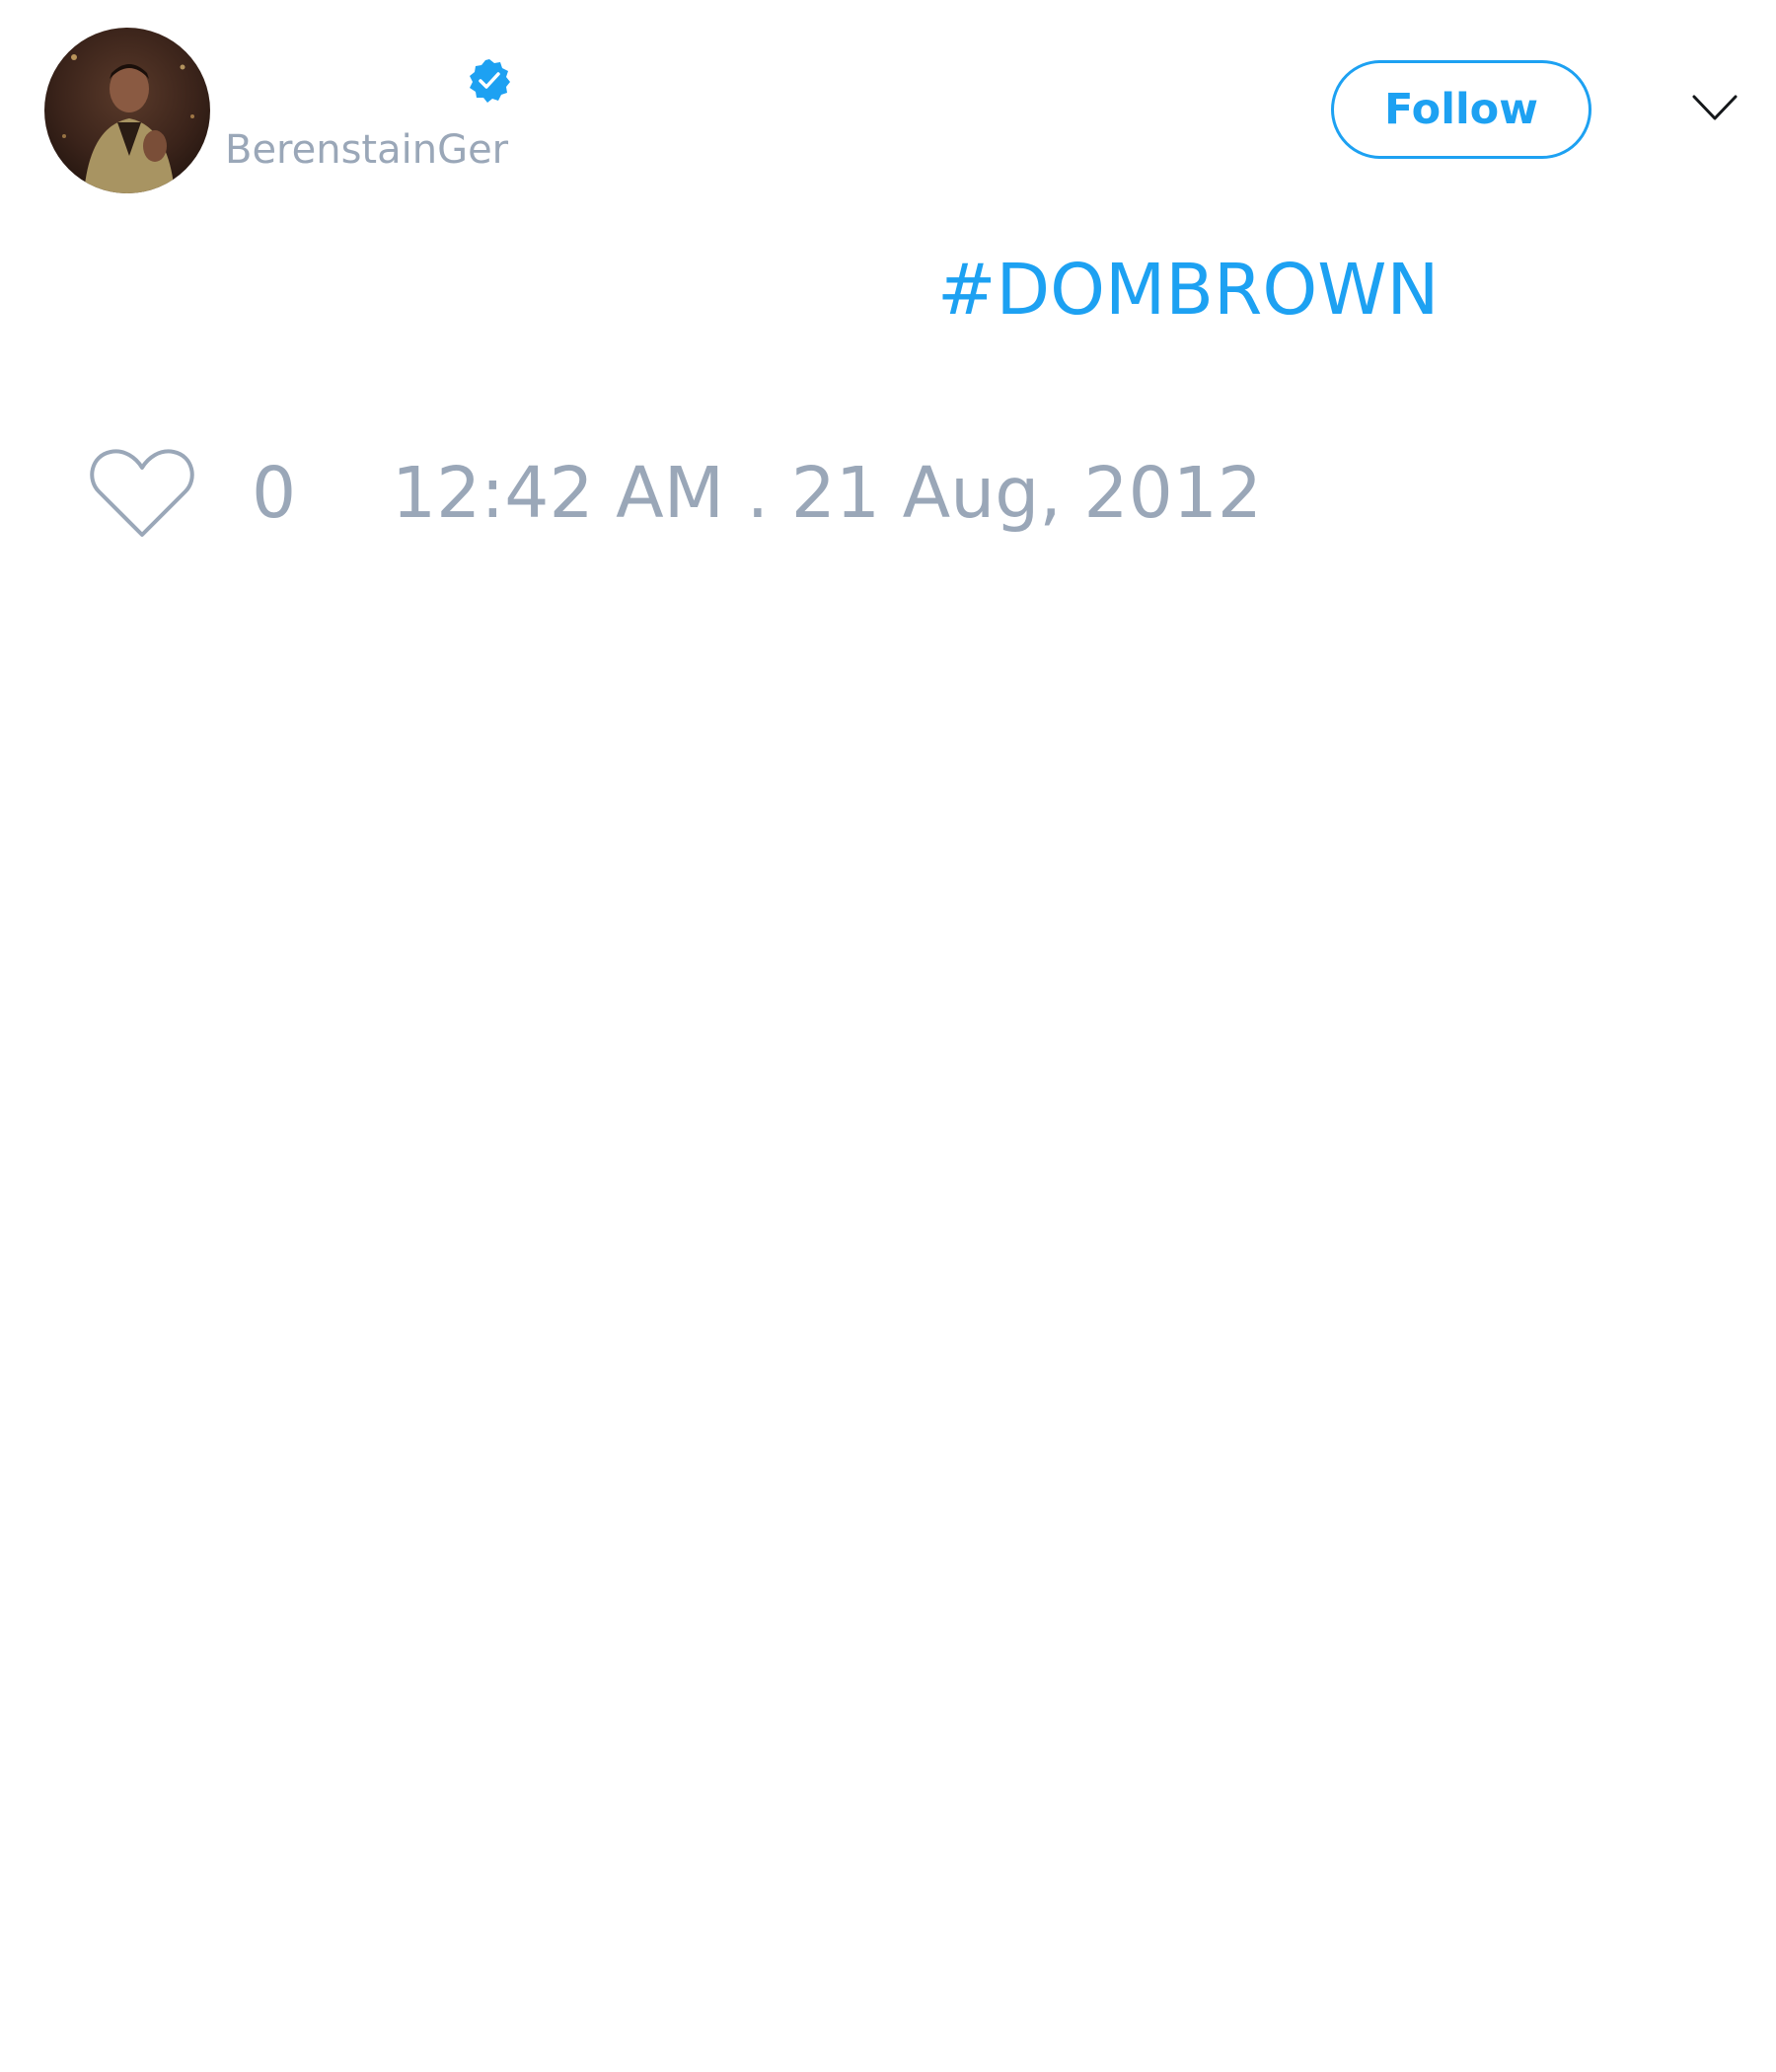 The height and width of the screenshot is (2072, 1776). I want to click on avatar, so click(127, 111).